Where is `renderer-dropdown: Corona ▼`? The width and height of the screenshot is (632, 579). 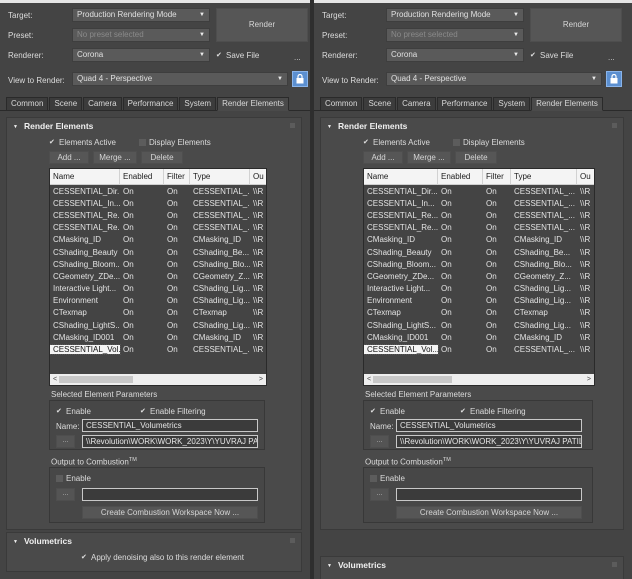
renderer-dropdown: Corona ▼ is located at coordinates (141, 55).